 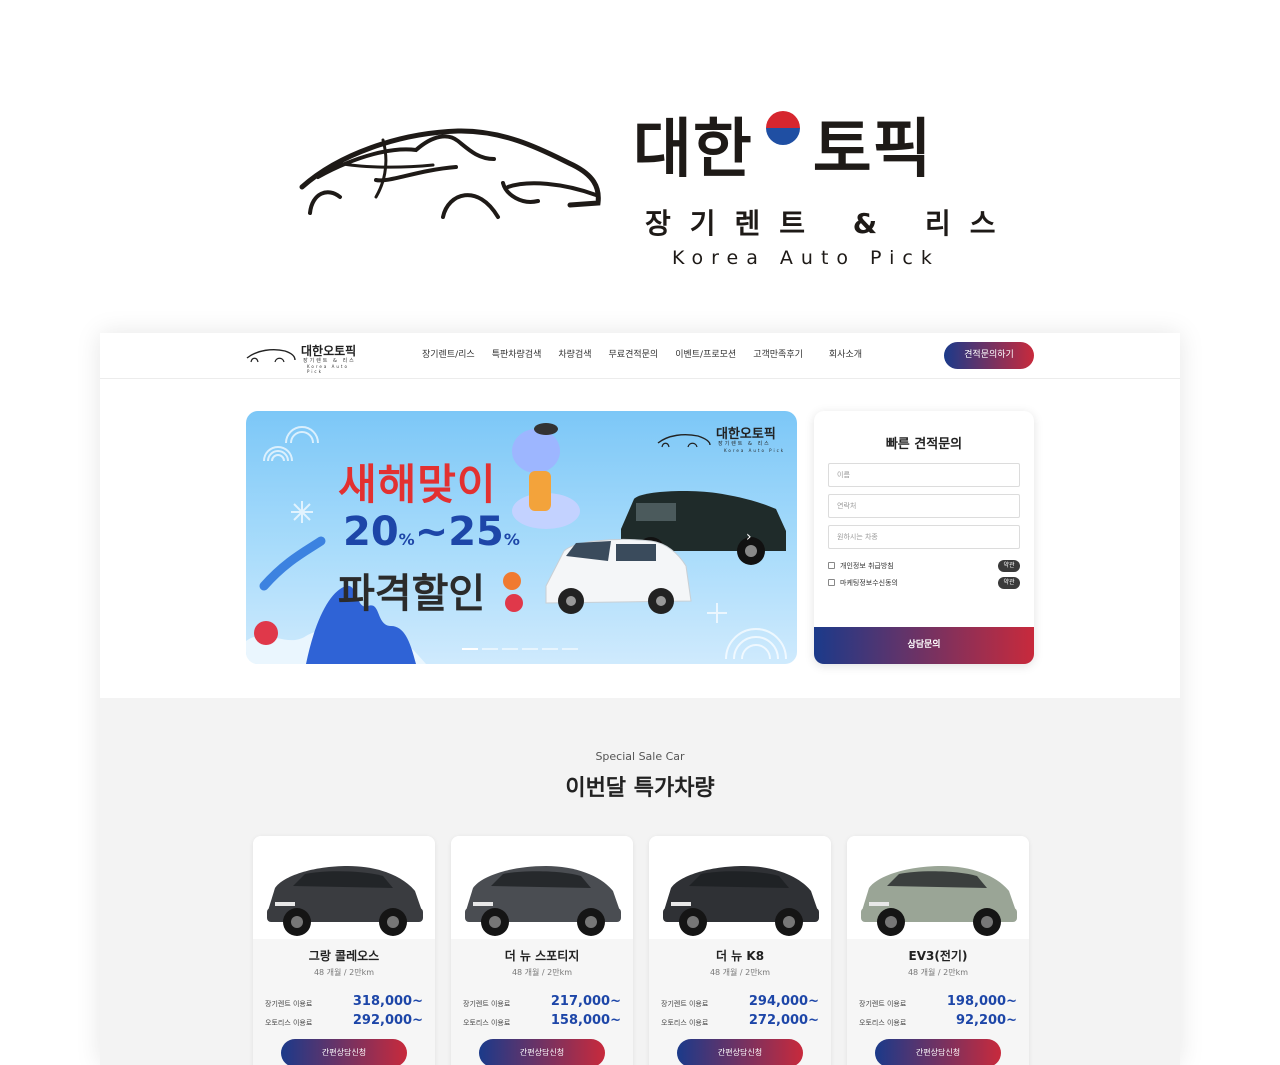 What do you see at coordinates (450, 173) in the screenshot?
I see `car-outline-logo-icon` at bounding box center [450, 173].